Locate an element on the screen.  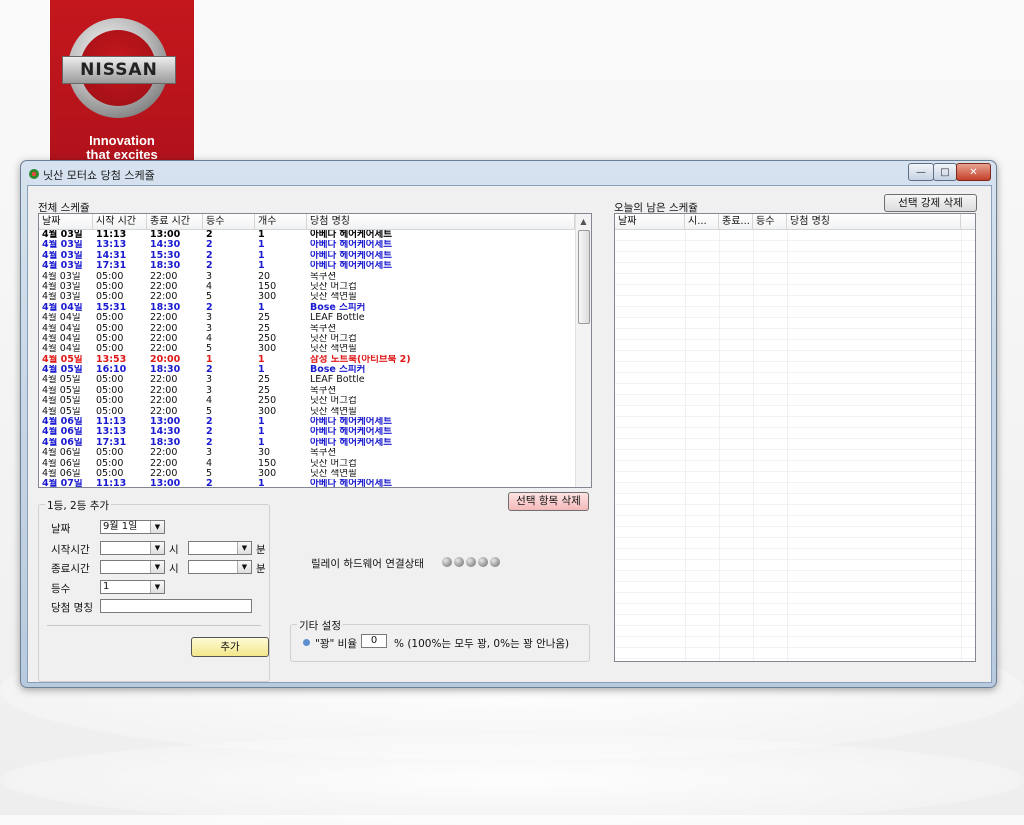
table-row: 4월 03일 13:13 14:30 2 1 아베다 헤어케어세트 is located at coordinates (315, 245).